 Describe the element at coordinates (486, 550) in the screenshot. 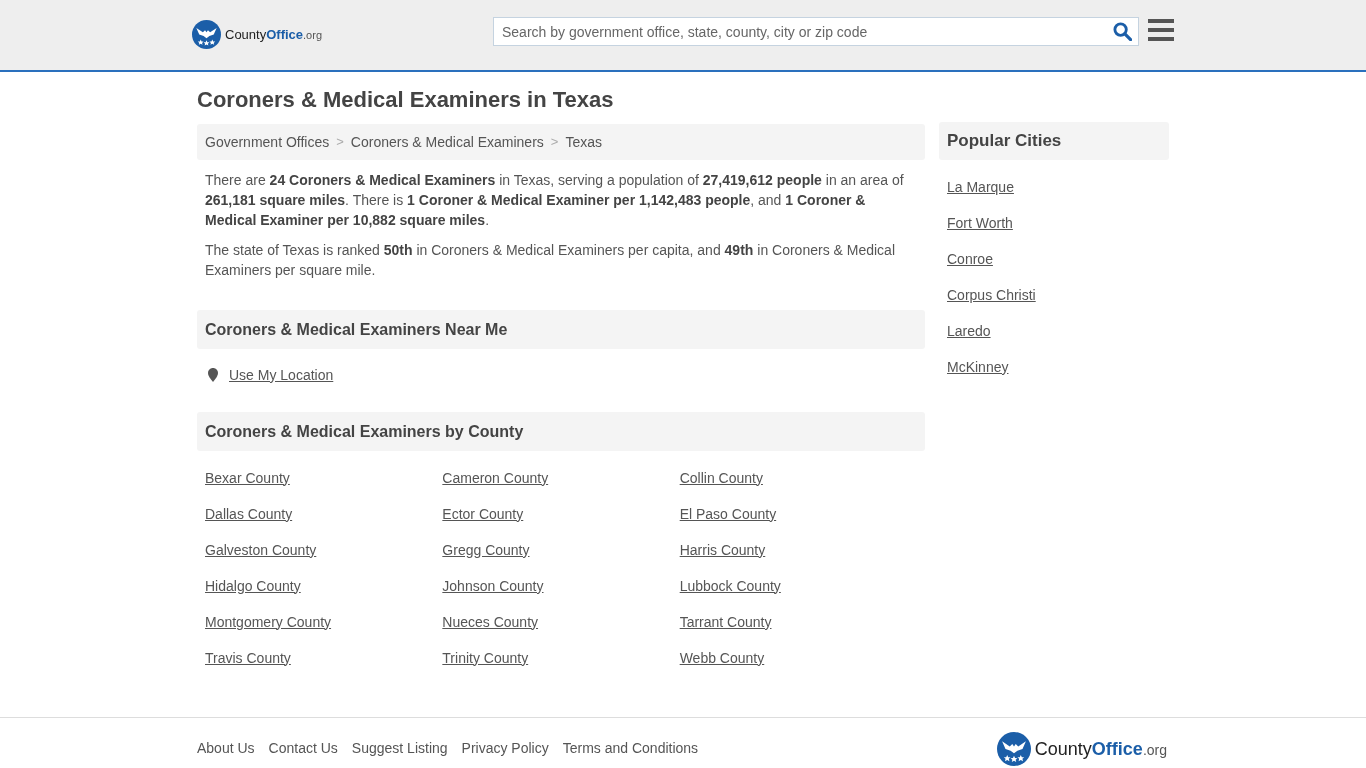

I see `county-link: Gregg County` at that location.